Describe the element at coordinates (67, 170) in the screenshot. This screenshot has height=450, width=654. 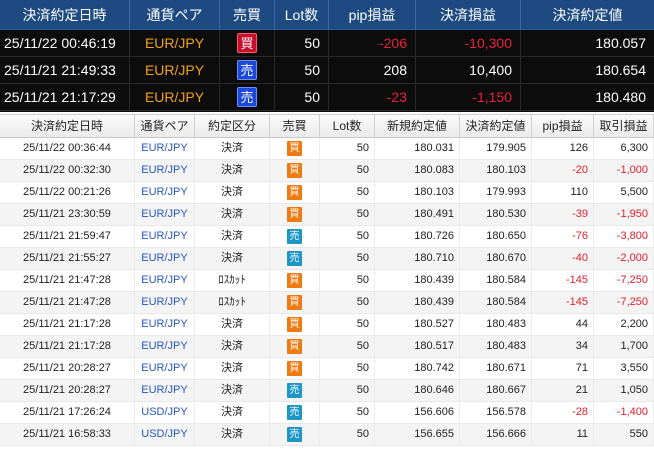
I see `close-datetime: 25/11/22 00:32:30` at that location.